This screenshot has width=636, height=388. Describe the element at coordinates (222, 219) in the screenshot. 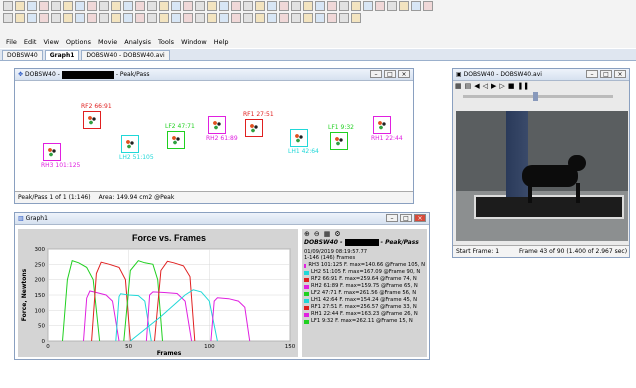

I see `graph-window-titlebar: ▥ Graph1 – □ ×` at that location.